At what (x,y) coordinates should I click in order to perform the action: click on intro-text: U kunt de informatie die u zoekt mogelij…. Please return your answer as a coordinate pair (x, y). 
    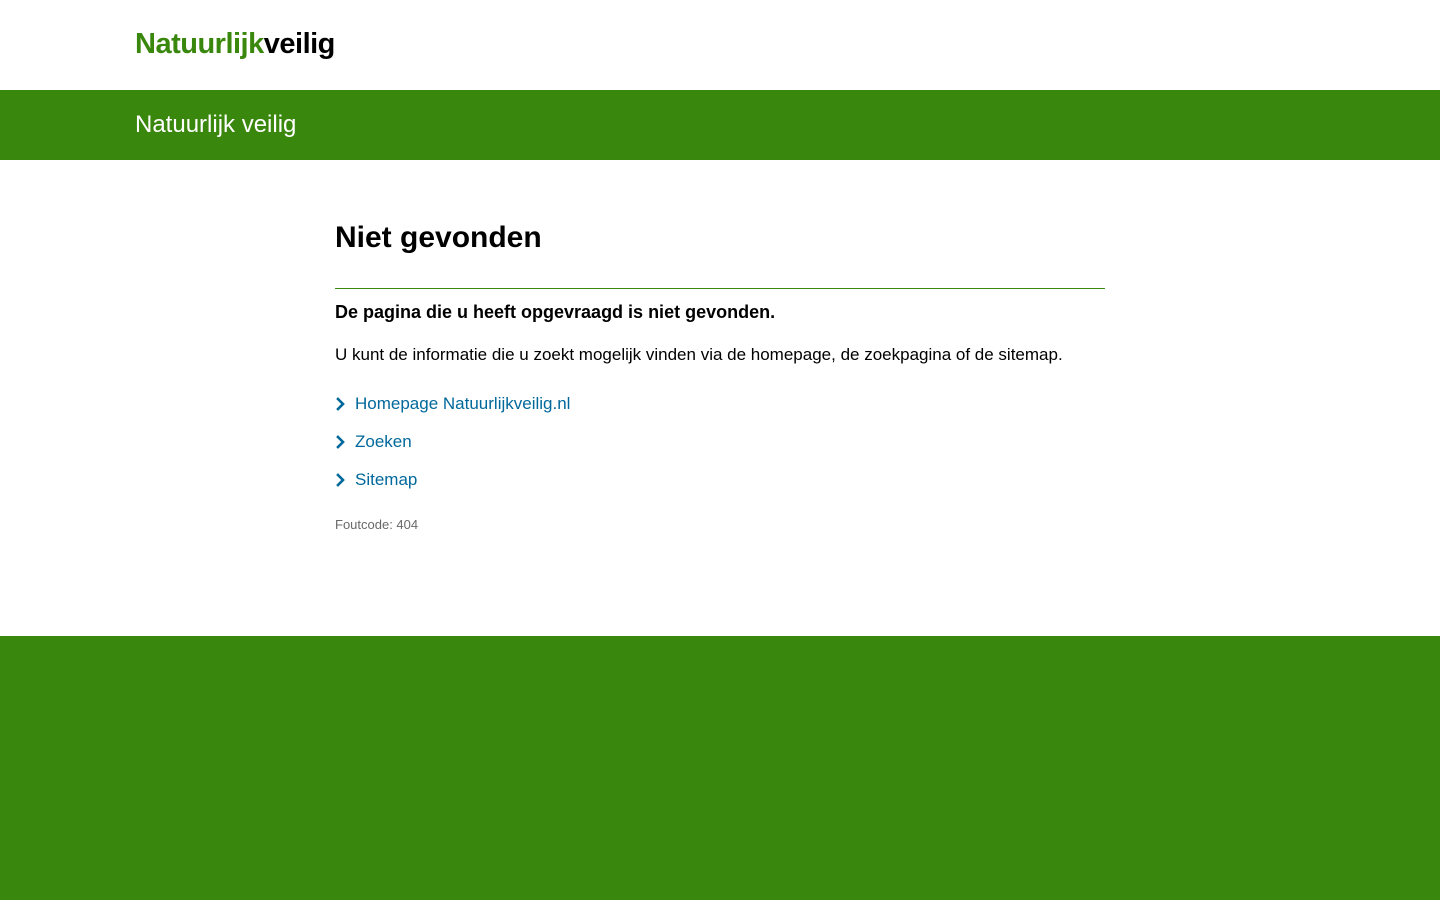
    Looking at the image, I should click on (699, 354).